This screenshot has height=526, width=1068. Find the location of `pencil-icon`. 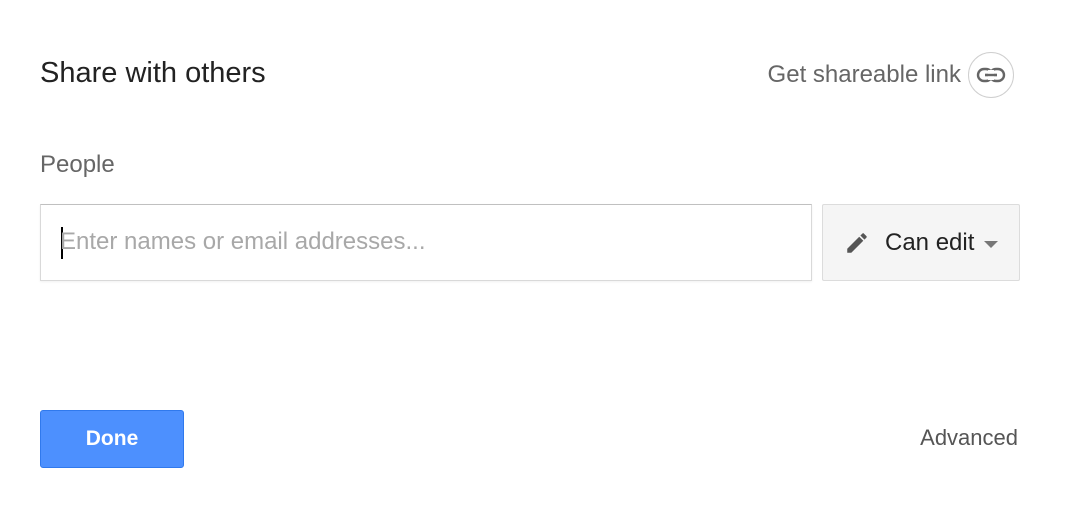

pencil-icon is located at coordinates (857, 243).